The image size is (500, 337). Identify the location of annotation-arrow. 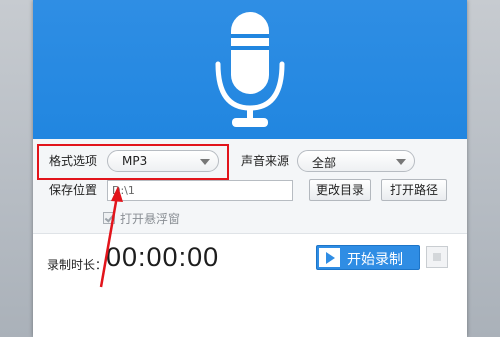
(111, 237).